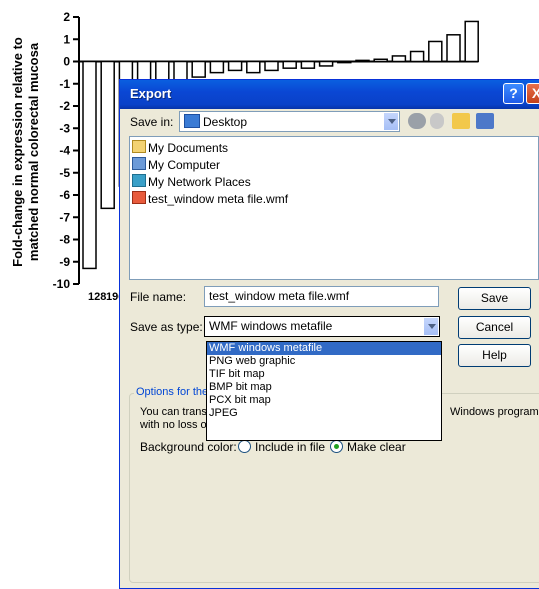 Image resolution: width=539 pixels, height=589 pixels. I want to click on titlebar-close-button: X, so click(532, 93).